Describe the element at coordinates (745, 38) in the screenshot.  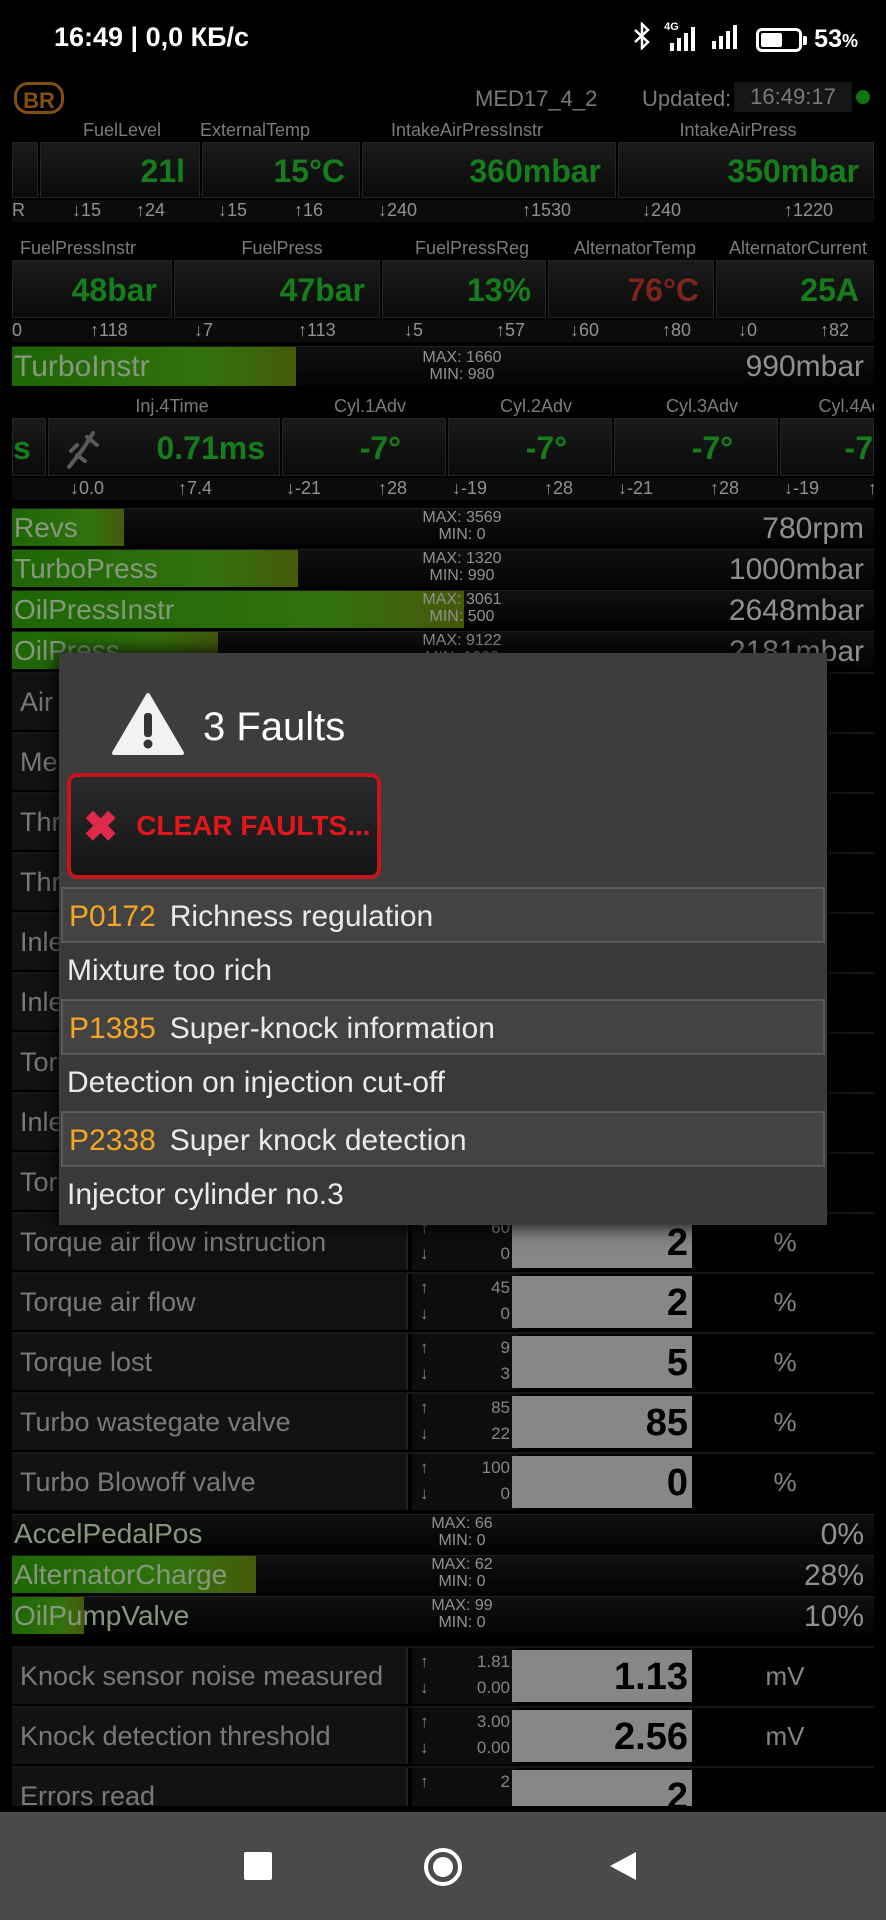
I see `status-icons: 4G 53%` at that location.